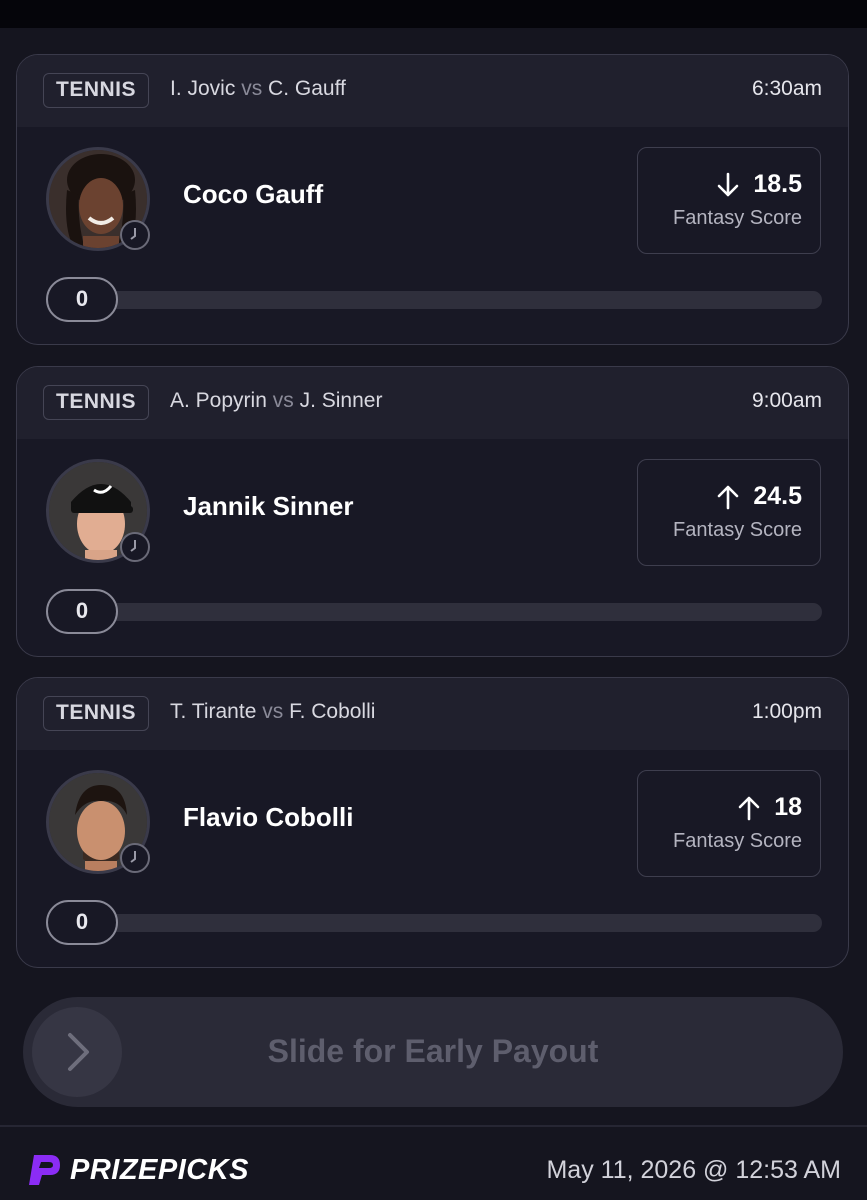  I want to click on match-time: 1:00pm, so click(786, 711).